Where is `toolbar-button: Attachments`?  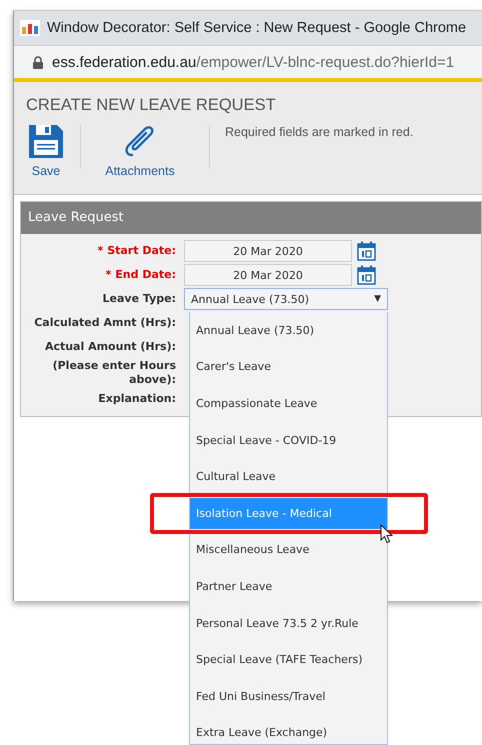 toolbar-button: Attachments is located at coordinates (140, 151).